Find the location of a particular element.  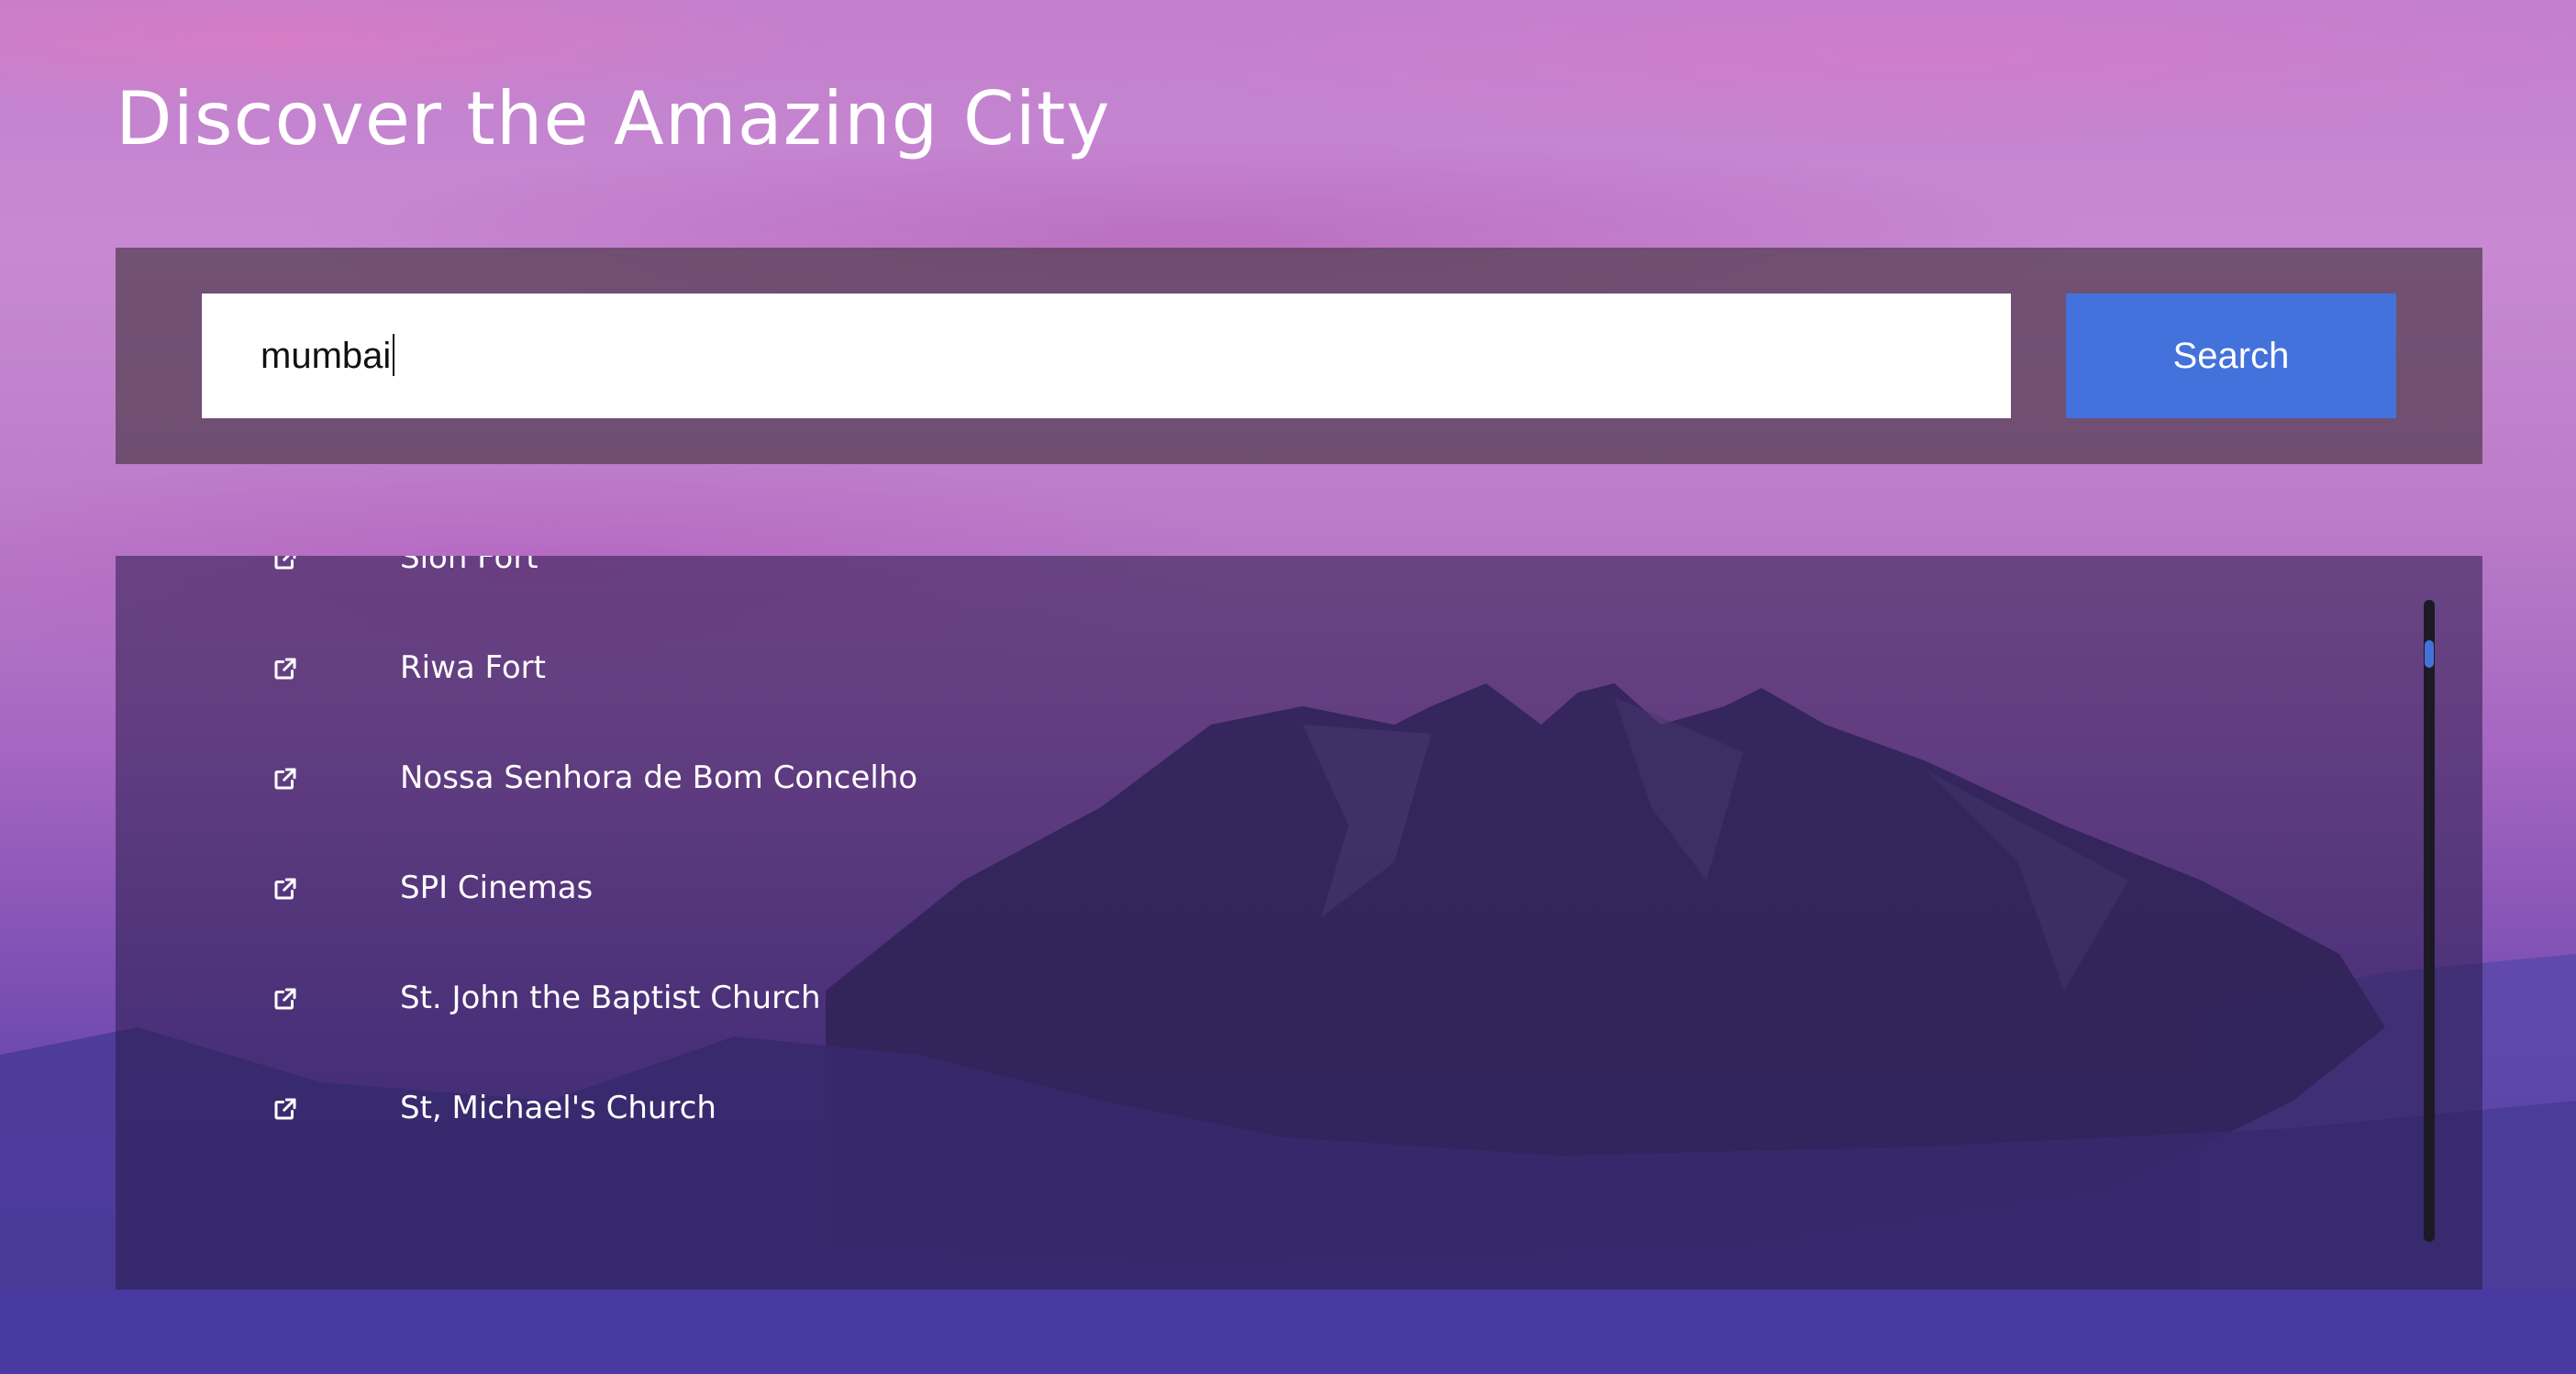

search-input-value: mumbai is located at coordinates (326, 356).